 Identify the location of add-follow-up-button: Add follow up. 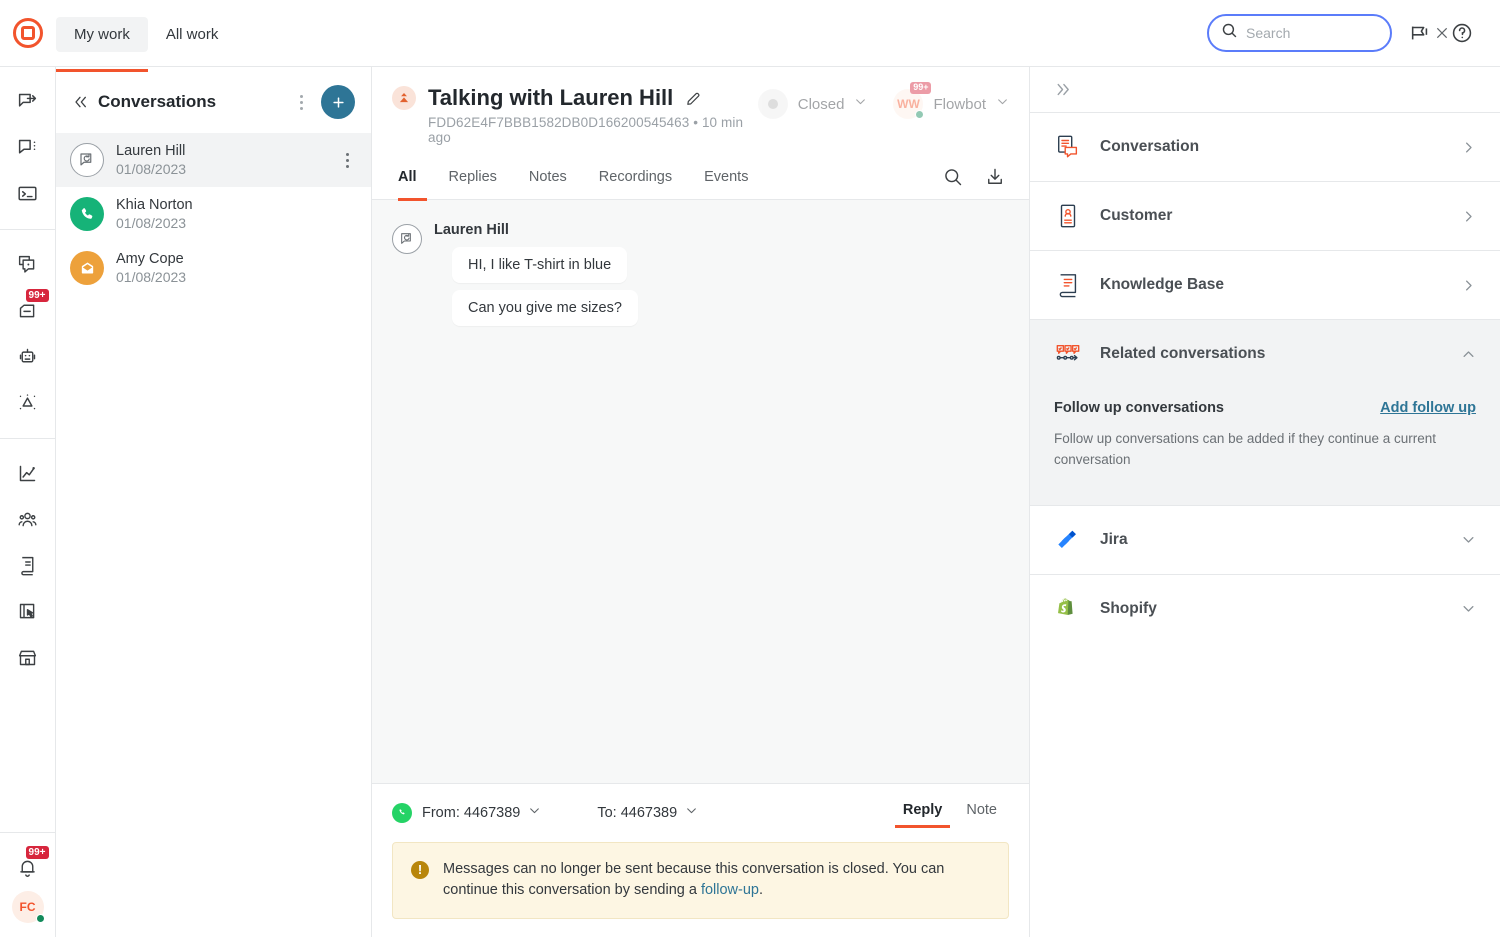
(1428, 408).